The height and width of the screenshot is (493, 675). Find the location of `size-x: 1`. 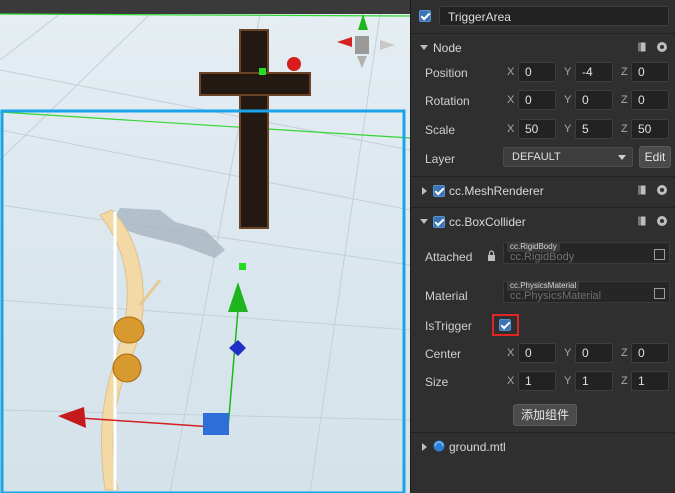

size-x: 1 is located at coordinates (537, 381).